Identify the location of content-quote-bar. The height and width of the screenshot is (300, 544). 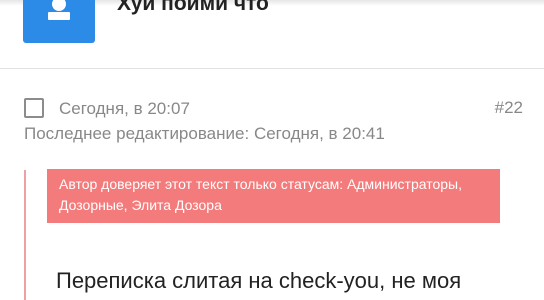
(25, 235).